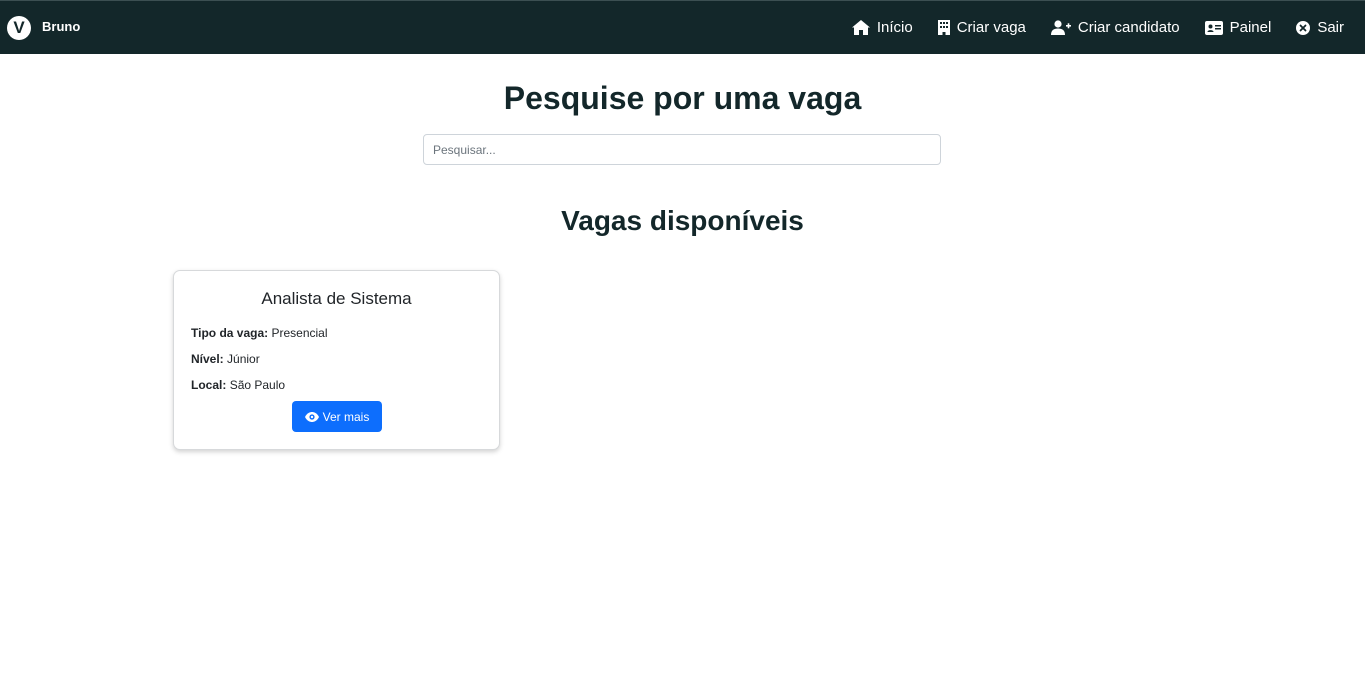 Image resolution: width=1365 pixels, height=683 pixels. I want to click on job-location-value: São Paulo, so click(257, 385).